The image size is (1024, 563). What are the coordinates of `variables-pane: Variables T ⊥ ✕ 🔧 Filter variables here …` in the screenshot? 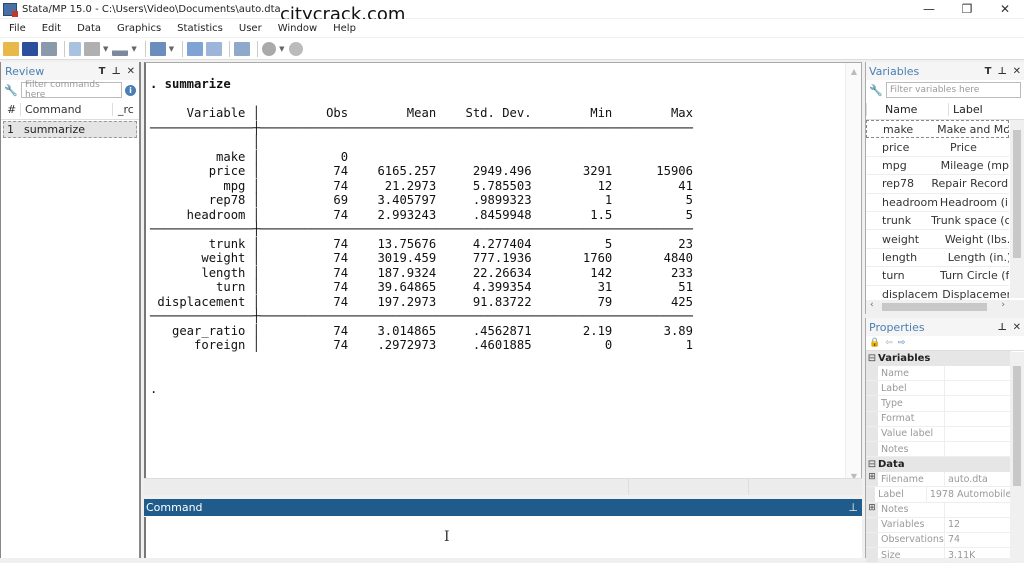 It's located at (944, 188).